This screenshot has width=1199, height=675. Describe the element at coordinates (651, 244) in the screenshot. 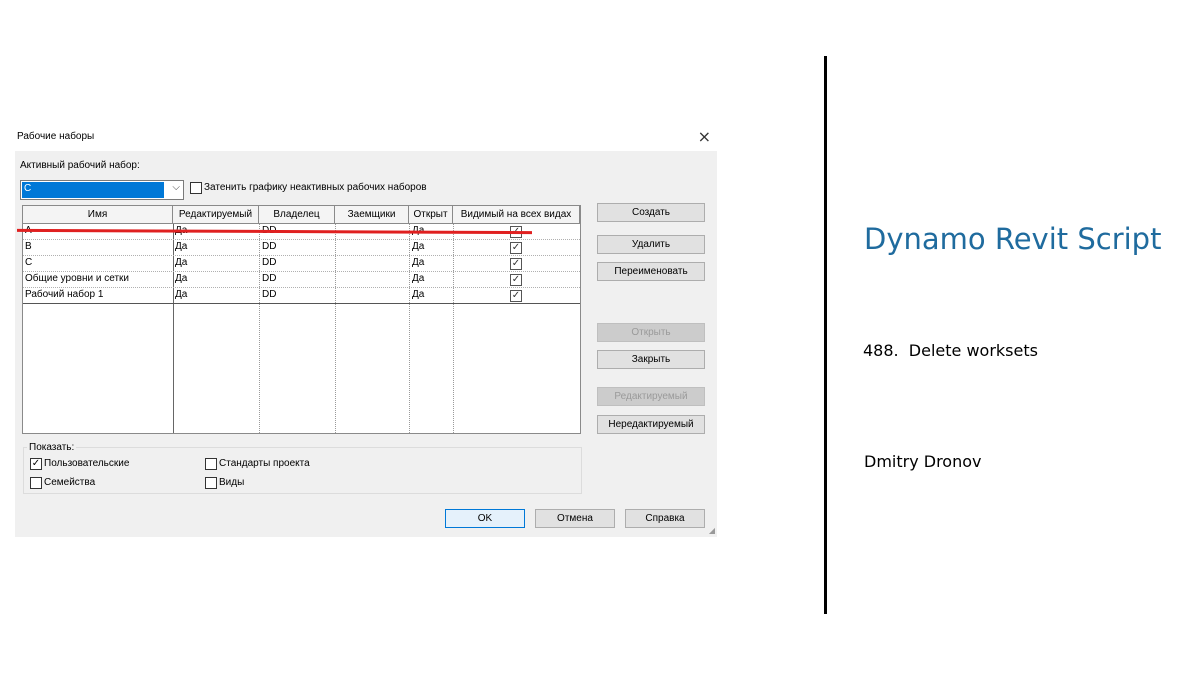

I see `delete-button: Удалить` at that location.